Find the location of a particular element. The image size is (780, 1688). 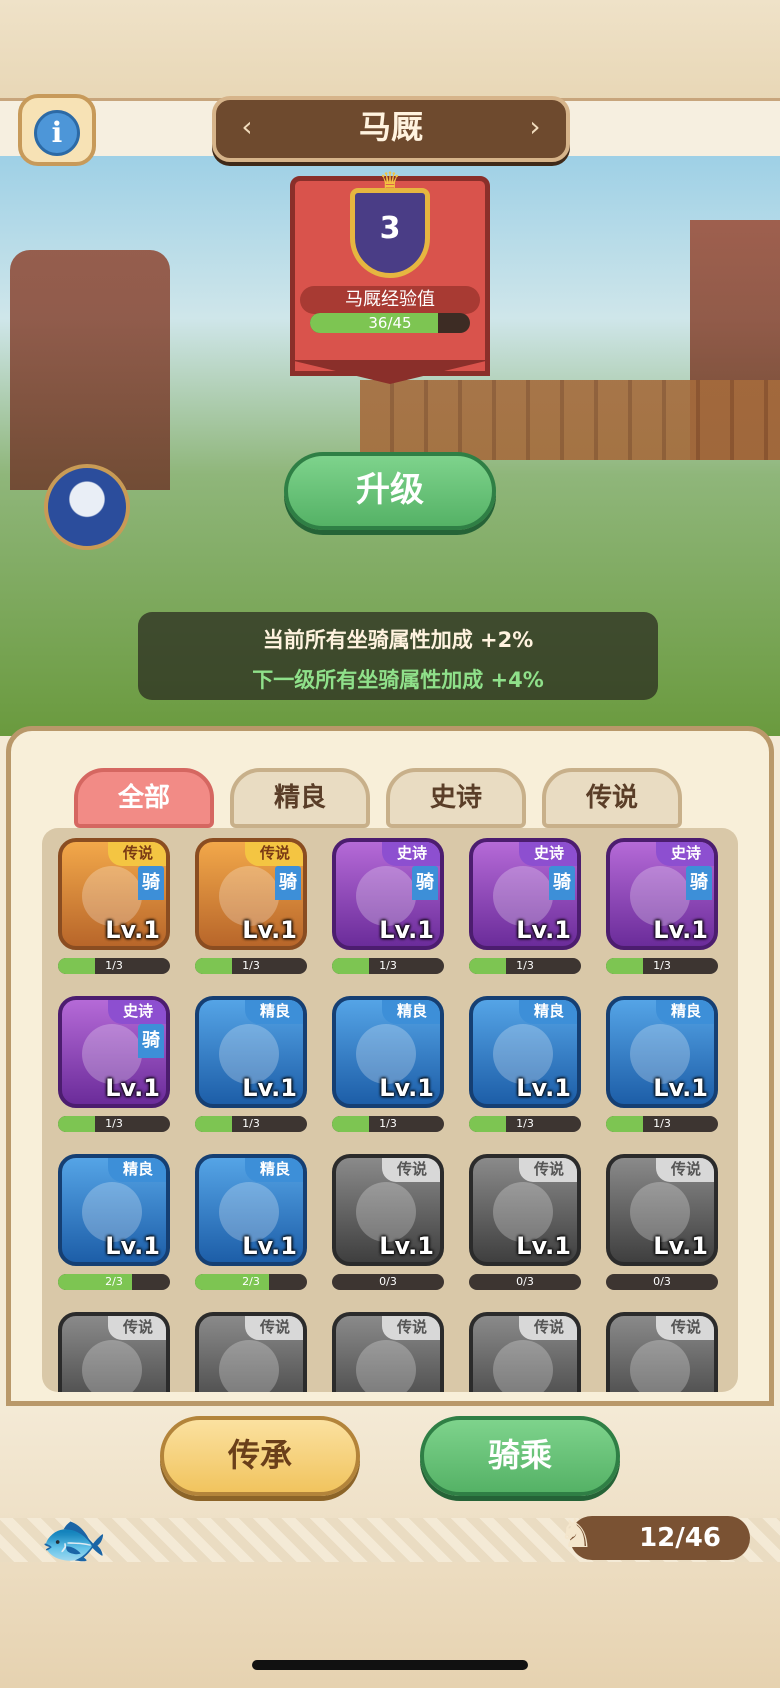

castle-tower-left is located at coordinates (90, 370).